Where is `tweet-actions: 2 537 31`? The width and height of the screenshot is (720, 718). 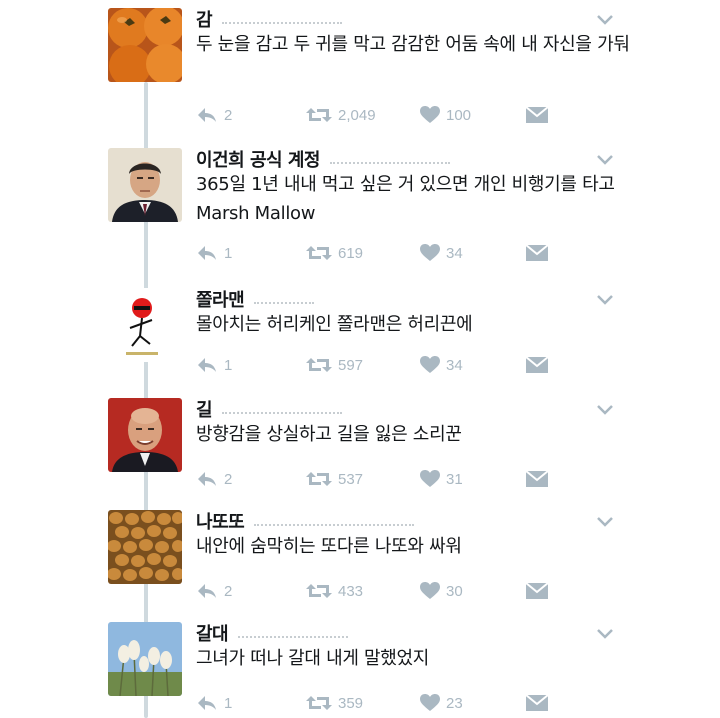
tweet-actions: 2 537 31 is located at coordinates (396, 479).